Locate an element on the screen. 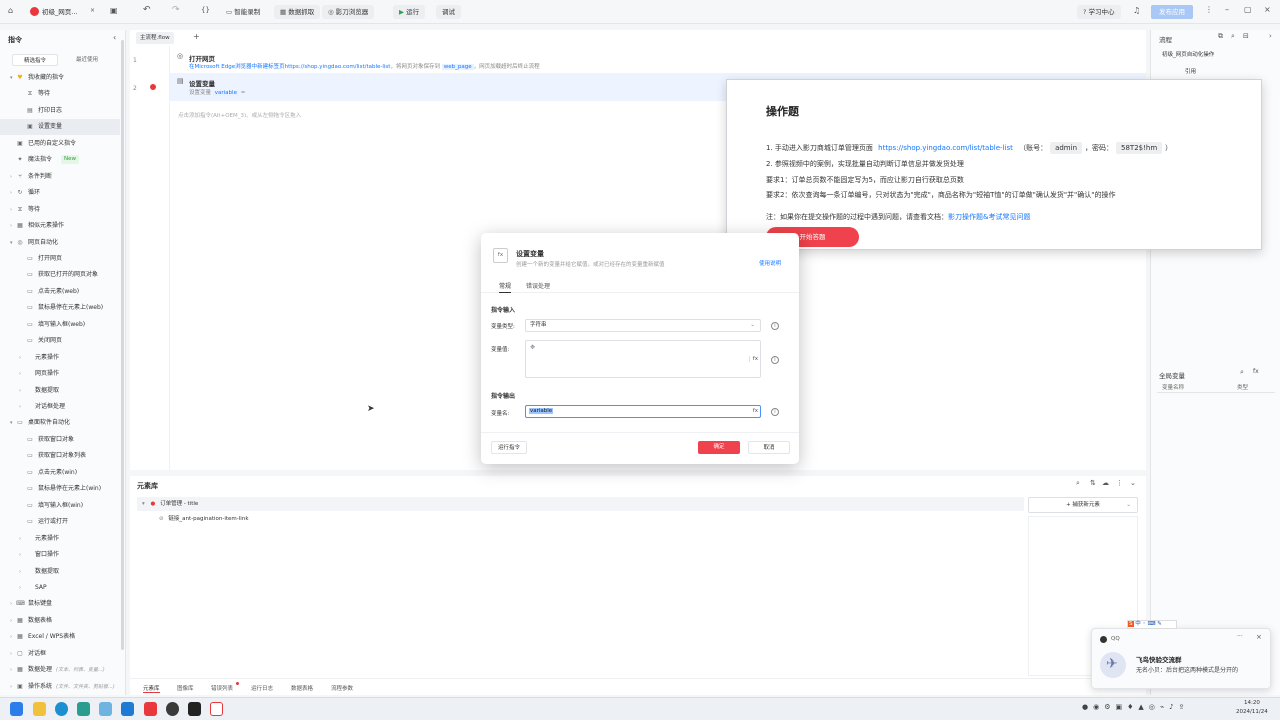 This screenshot has height=720, width=1280. sidebar-item: ▭ 关闭网页 is located at coordinates (60, 341).